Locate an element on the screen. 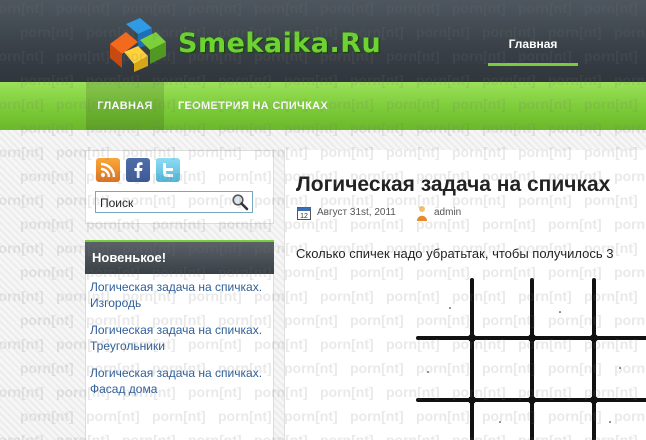 This screenshot has width=646, height=440. svg-text: 12 is located at coordinates (304, 216).